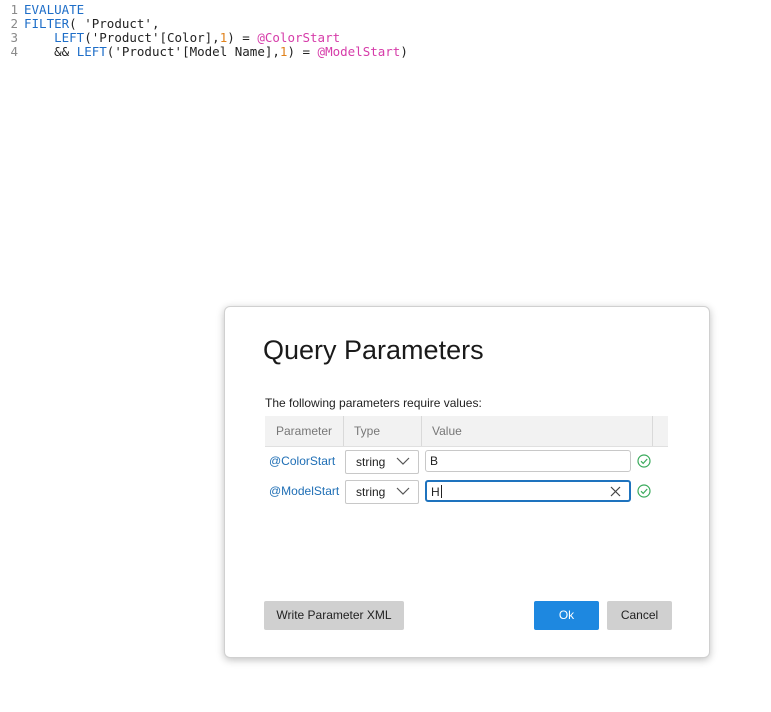  I want to click on code-token: ,, so click(155, 23).